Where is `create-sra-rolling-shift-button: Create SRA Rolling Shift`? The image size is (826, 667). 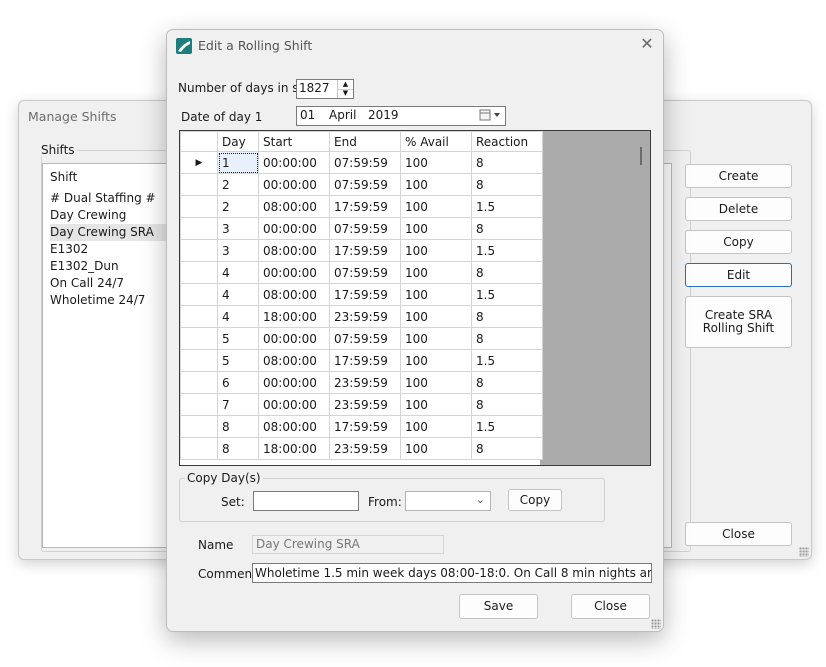
create-sra-rolling-shift-button: Create SRA Rolling Shift is located at coordinates (738, 322).